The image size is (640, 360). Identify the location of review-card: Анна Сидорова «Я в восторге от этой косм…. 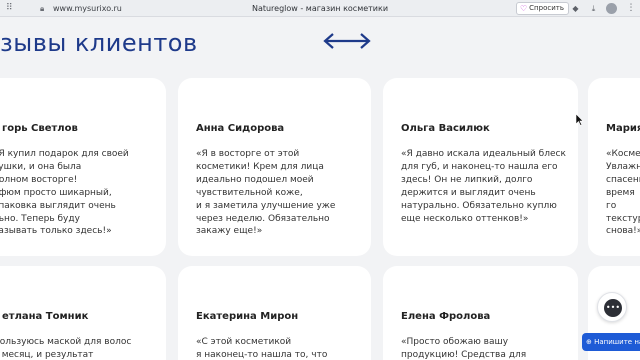
(274, 167).